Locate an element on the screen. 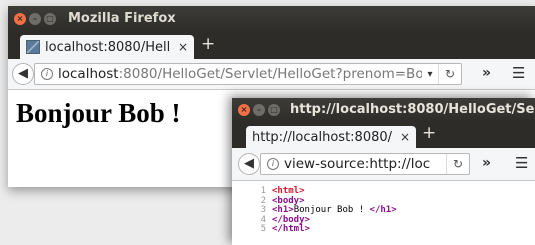 This screenshot has width=535, height=245. overflow-chevron-icon: » is located at coordinates (486, 73).